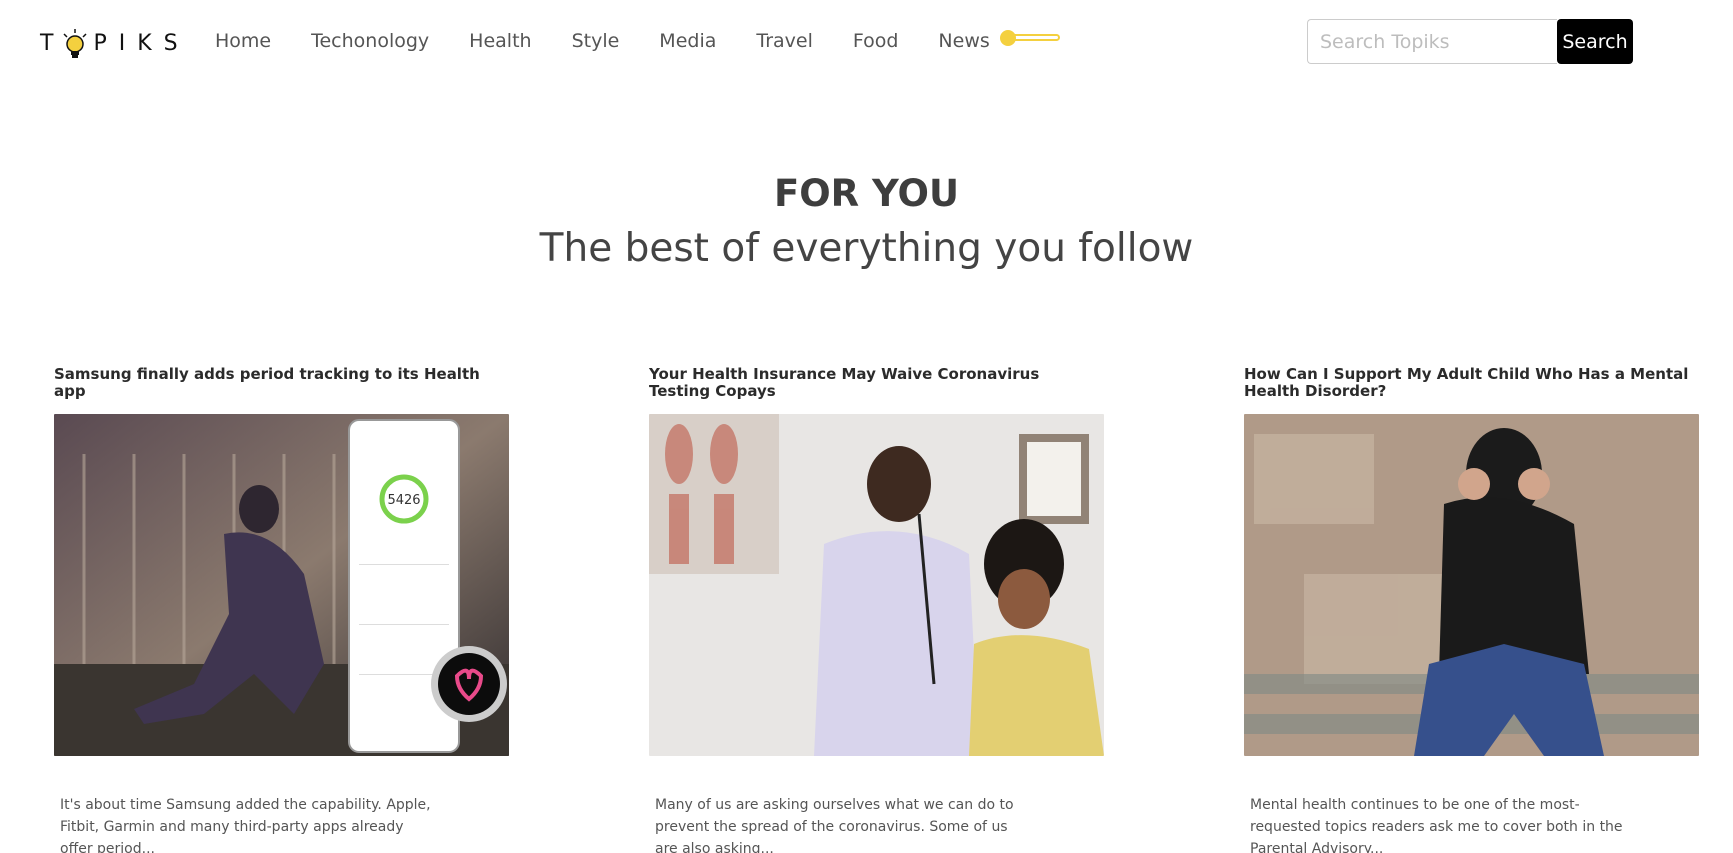 The width and height of the screenshot is (1733, 853). I want to click on doctor-patient-photo, so click(876, 585).